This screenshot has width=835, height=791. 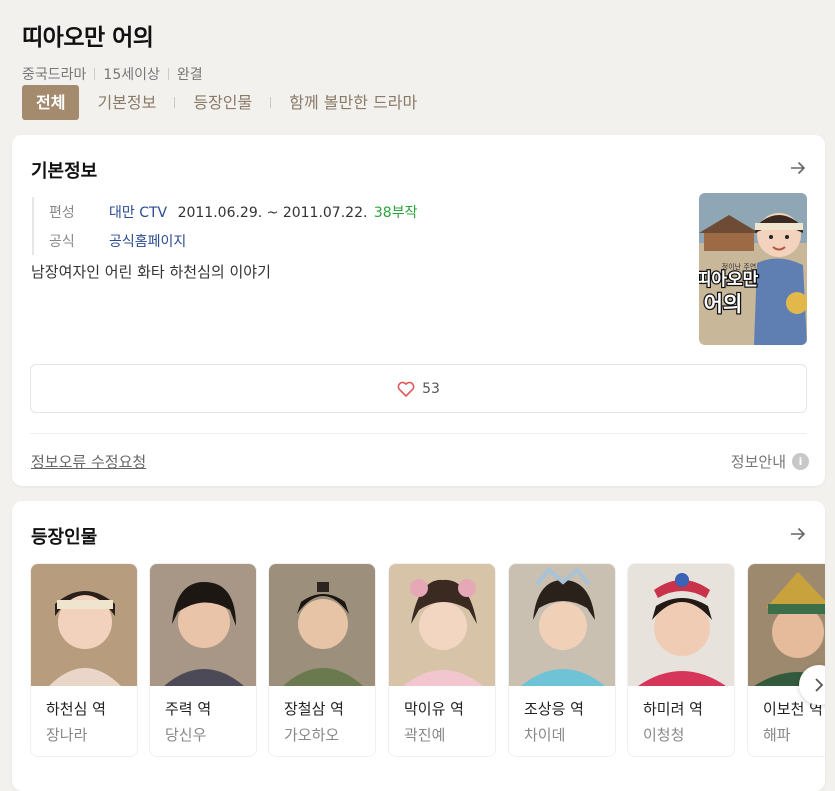 I want to click on character-role: 주력 역, so click(x=188, y=709).